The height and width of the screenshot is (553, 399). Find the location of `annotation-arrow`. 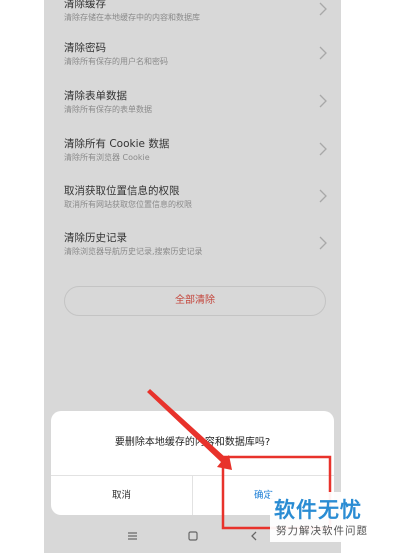

annotation-arrow is located at coordinates (189, 429).